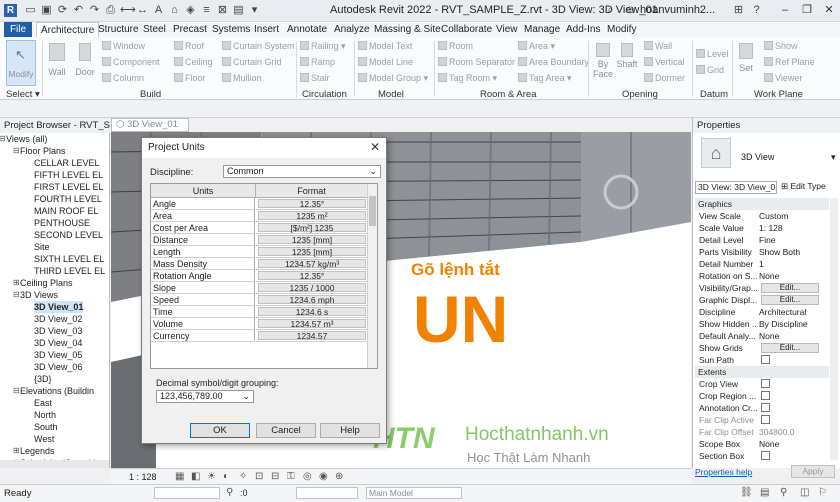  What do you see at coordinates (222, 10) in the screenshot?
I see `close-hidden-icon: ⊠` at bounding box center [222, 10].